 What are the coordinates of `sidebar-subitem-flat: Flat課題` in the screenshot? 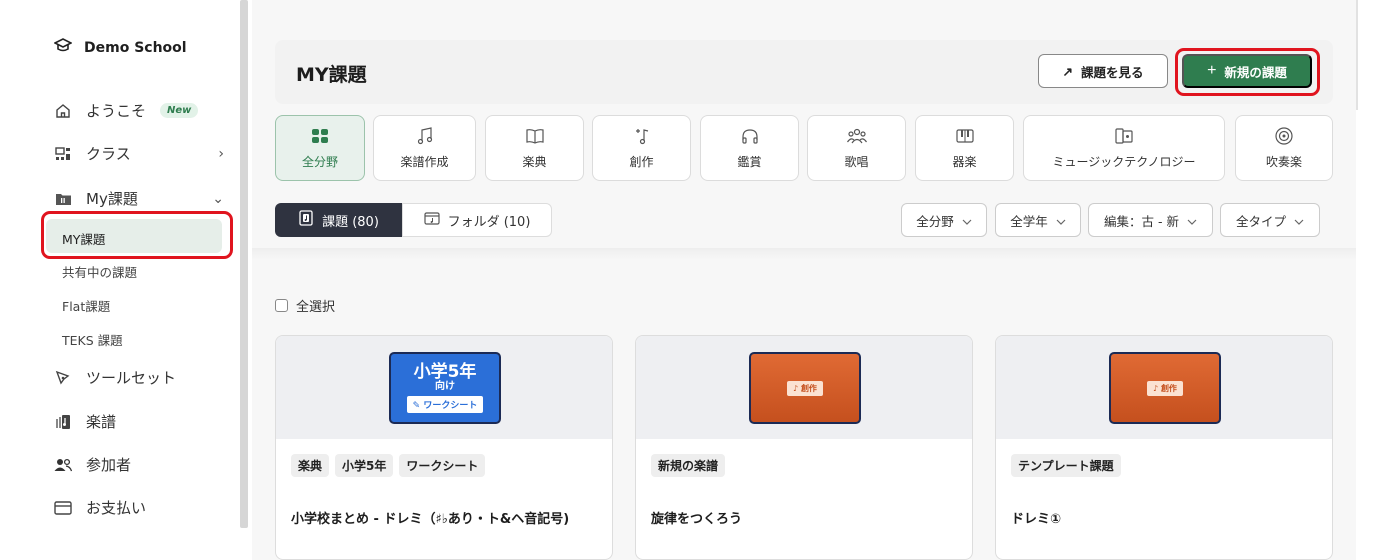 It's located at (86, 305).